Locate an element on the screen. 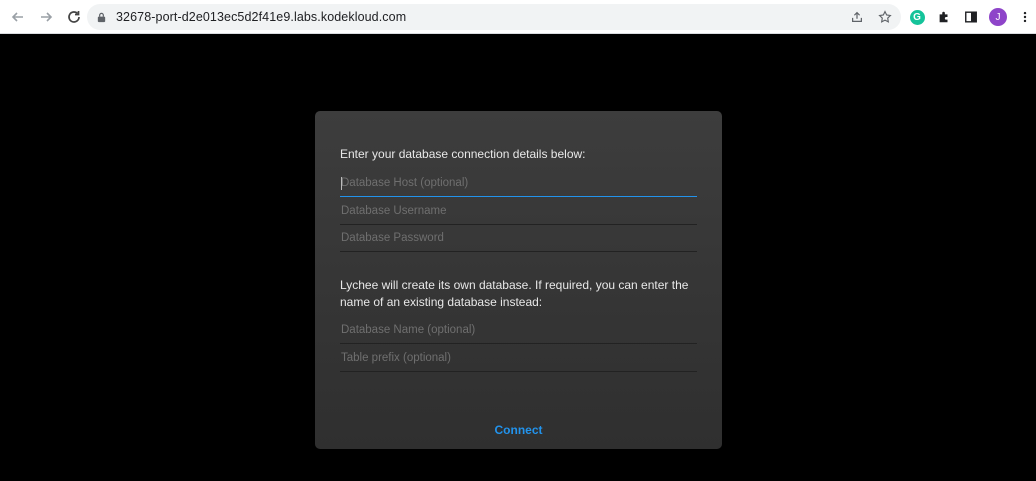  back-button is located at coordinates (18, 17).